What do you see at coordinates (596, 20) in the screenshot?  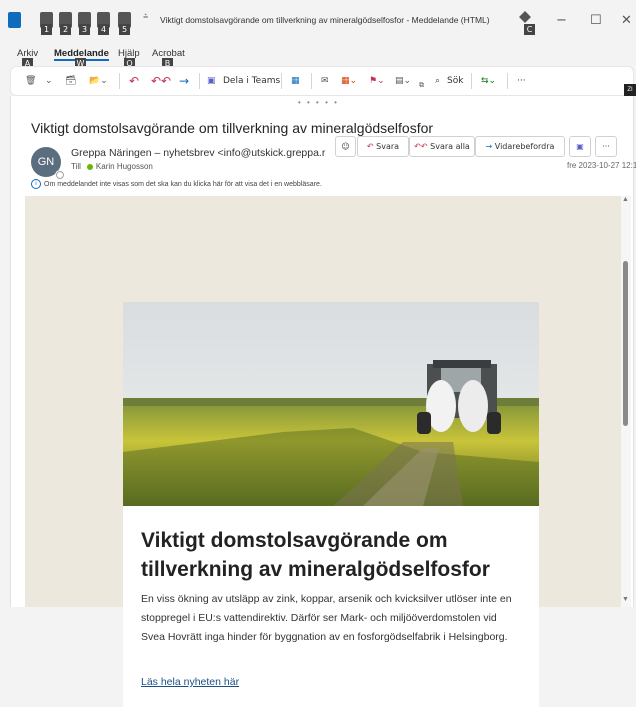 I see `maximize-button: ☐` at bounding box center [596, 20].